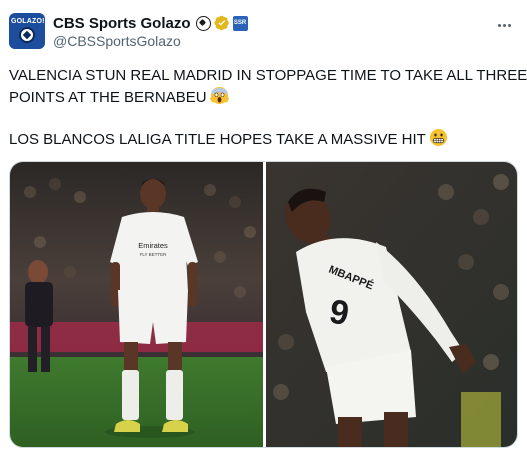  What do you see at coordinates (27, 35) in the screenshot?
I see `avatar-ball-icon` at bounding box center [27, 35].